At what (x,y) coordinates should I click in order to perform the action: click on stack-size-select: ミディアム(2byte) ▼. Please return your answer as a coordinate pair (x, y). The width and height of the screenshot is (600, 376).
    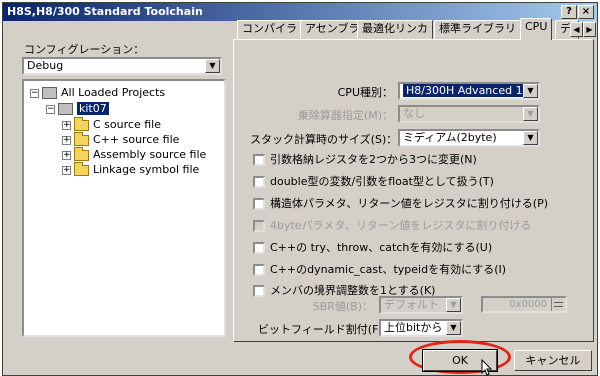
    Looking at the image, I should click on (469, 138).